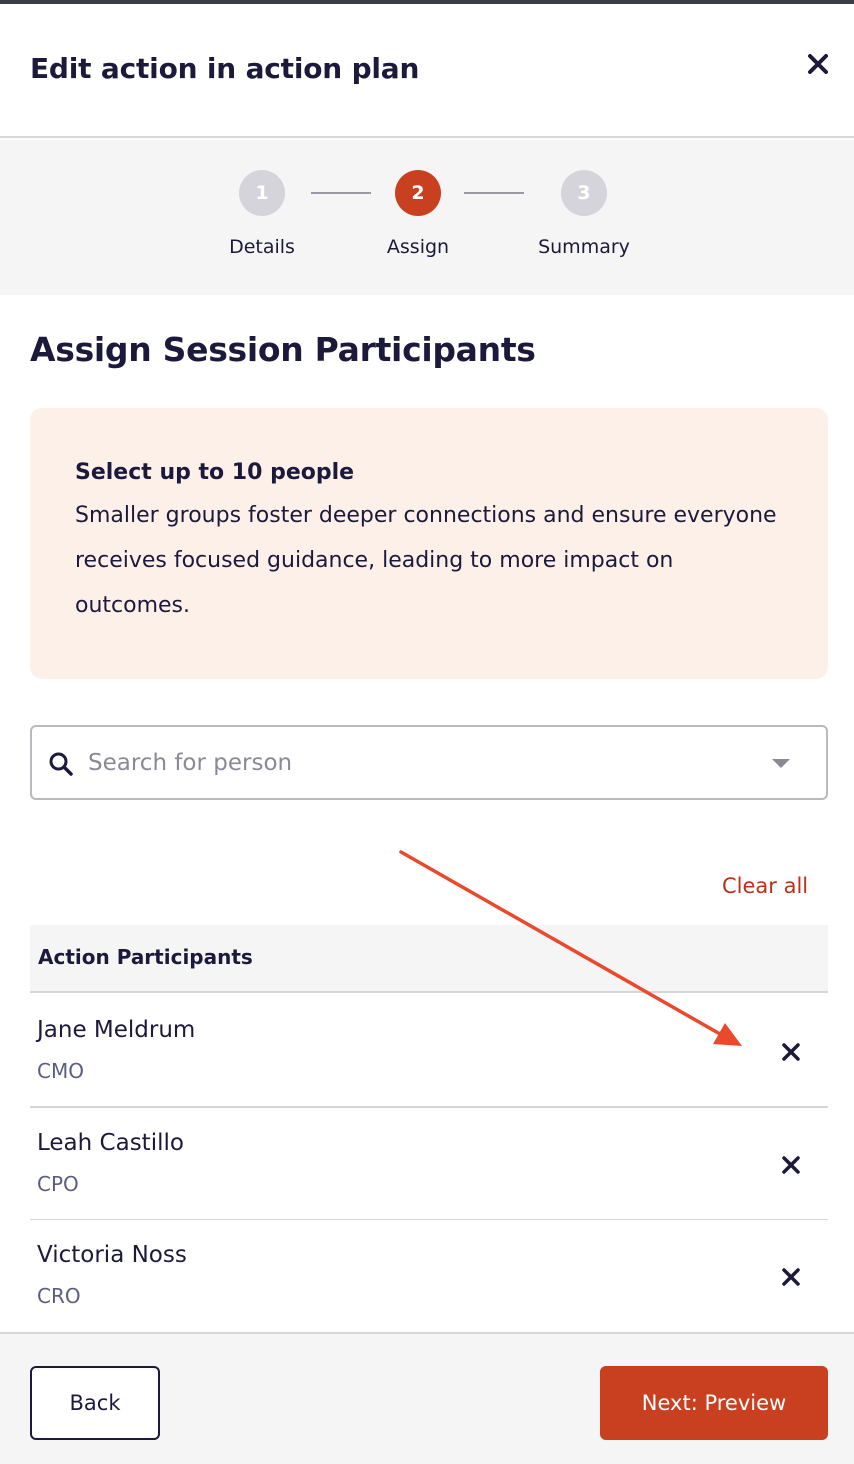 The image size is (854, 1464). What do you see at coordinates (110, 1143) in the screenshot?
I see `participant-name: Leah Castillo` at bounding box center [110, 1143].